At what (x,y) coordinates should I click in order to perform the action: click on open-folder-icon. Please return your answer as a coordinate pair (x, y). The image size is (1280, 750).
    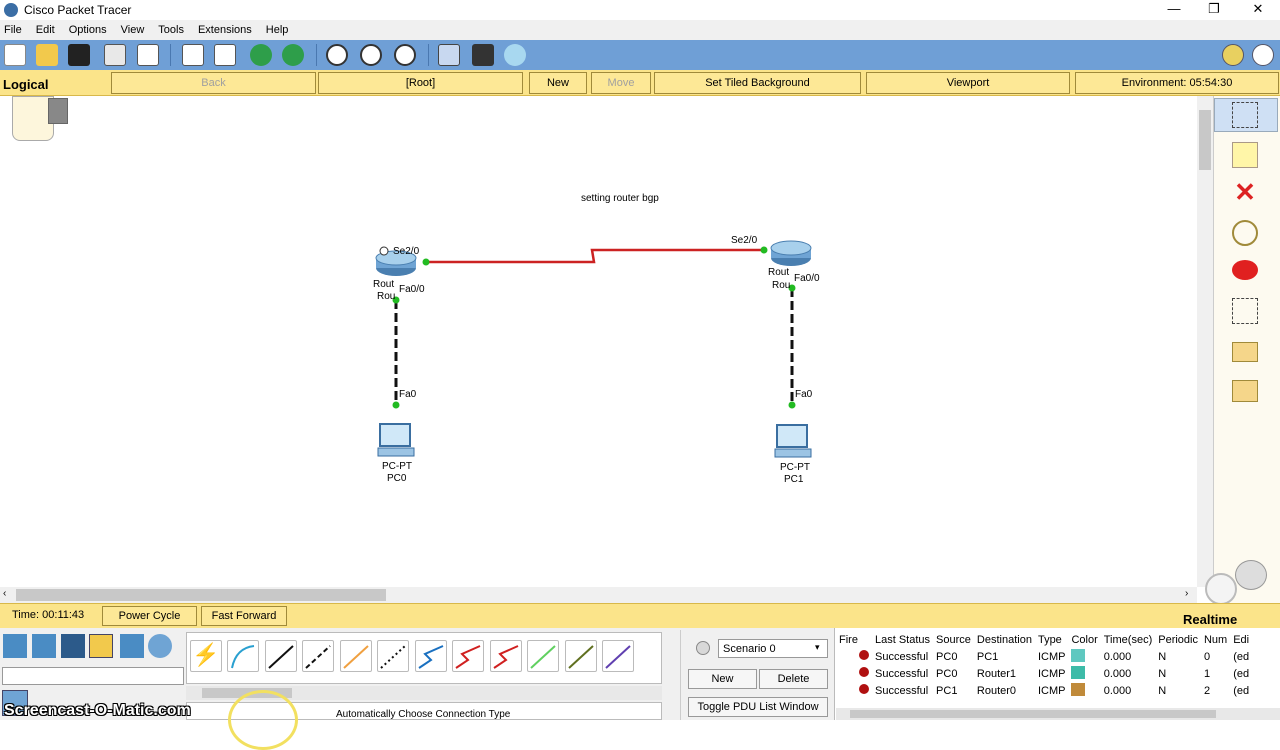
    Looking at the image, I should click on (47, 55).